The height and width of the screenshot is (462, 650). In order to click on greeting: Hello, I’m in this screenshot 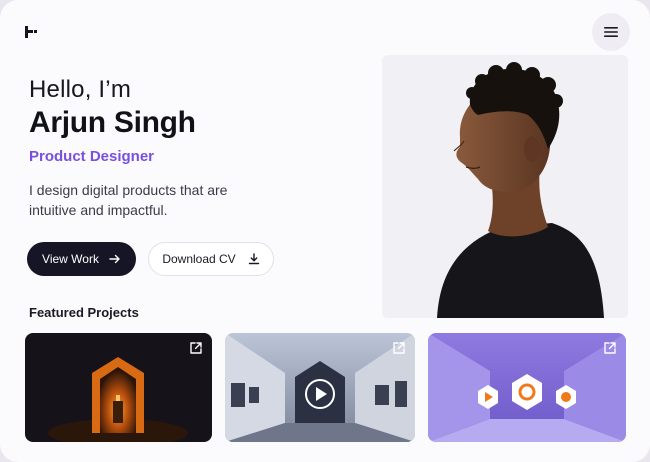, I will do `click(80, 89)`.